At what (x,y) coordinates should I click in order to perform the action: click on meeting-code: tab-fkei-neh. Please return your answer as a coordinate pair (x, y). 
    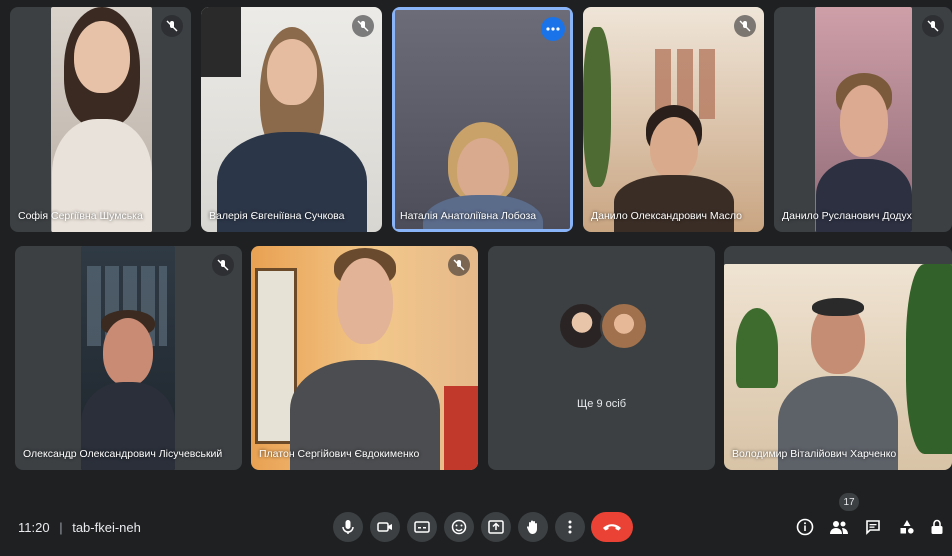
    Looking at the image, I should click on (106, 527).